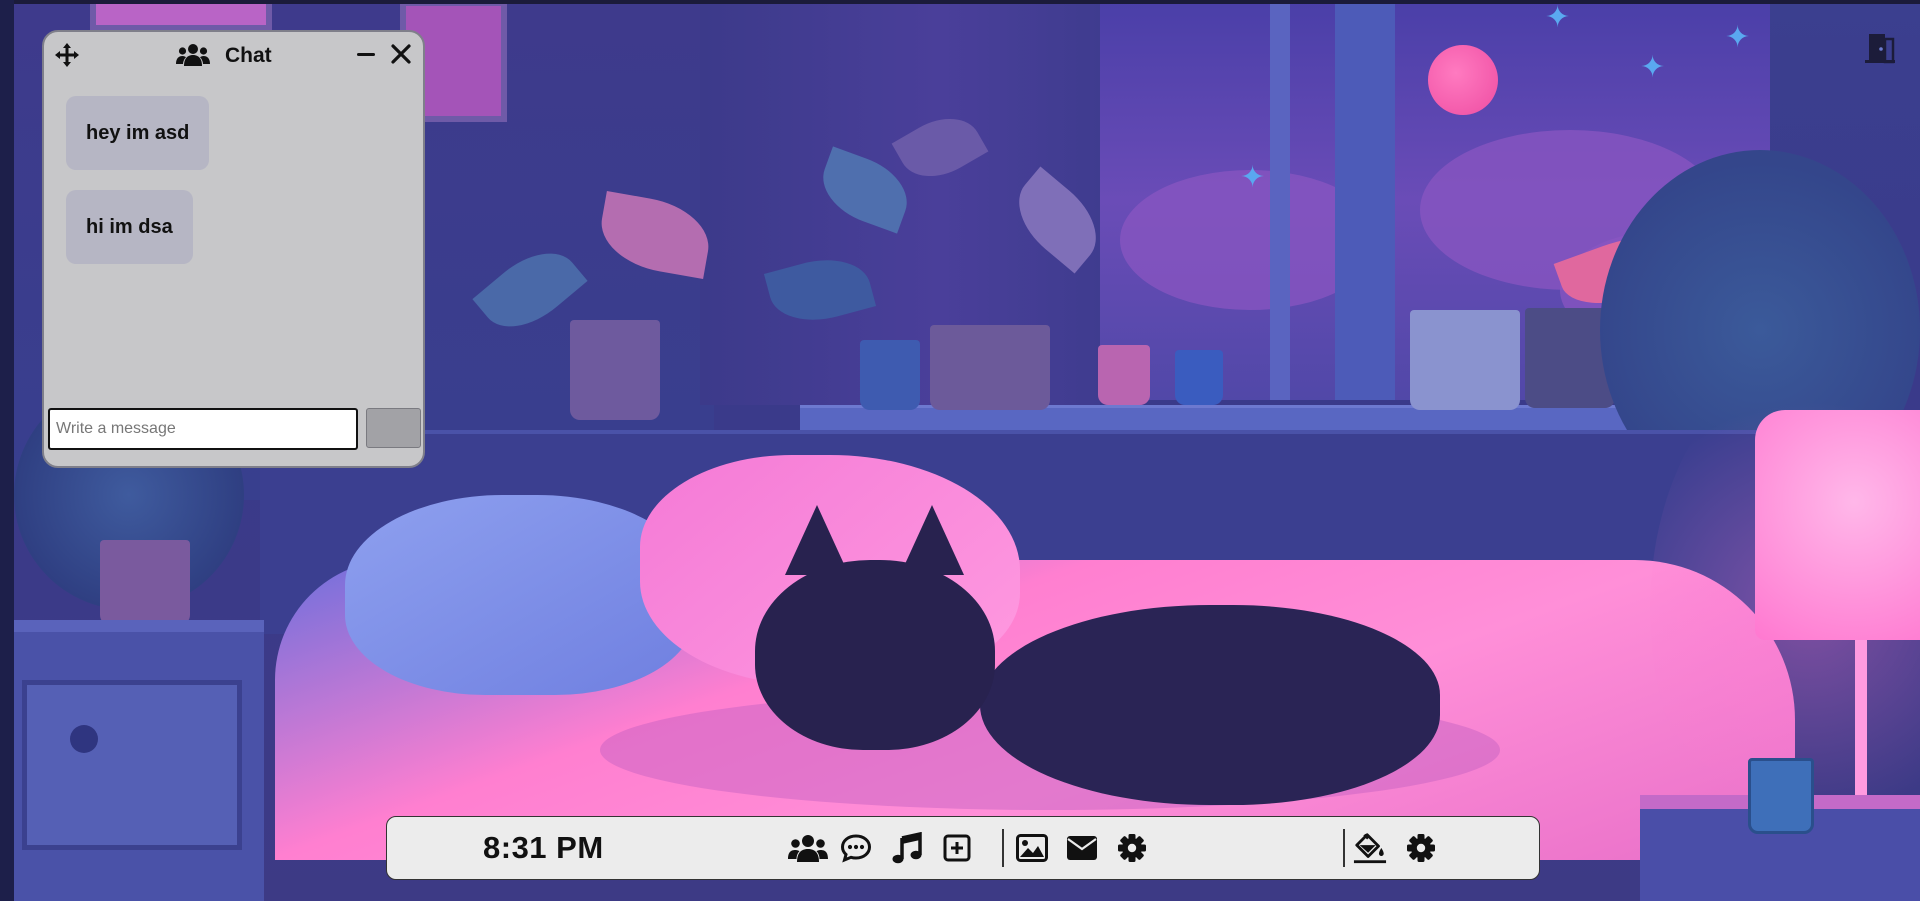 The width and height of the screenshot is (1920, 901). I want to click on plus-square-icon, so click(957, 848).